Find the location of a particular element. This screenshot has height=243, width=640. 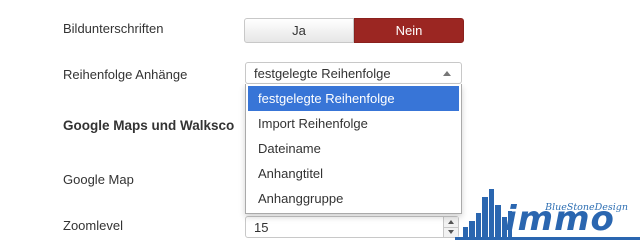

zoom-label: Zoomlevel is located at coordinates (93, 225).